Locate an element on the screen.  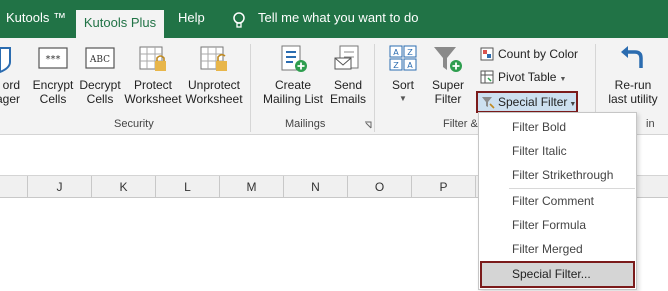
column-header-o: O is located at coordinates (380, 187).